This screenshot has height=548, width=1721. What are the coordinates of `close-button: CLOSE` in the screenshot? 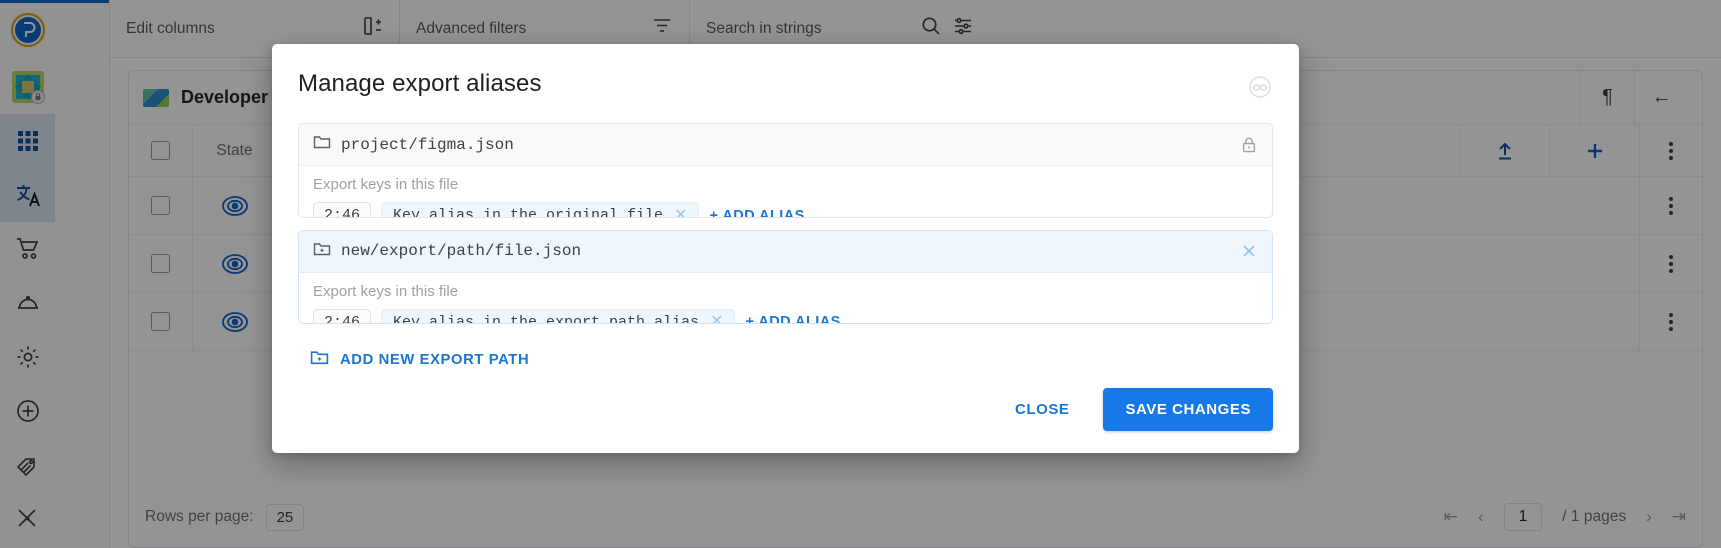 It's located at (1042, 409).